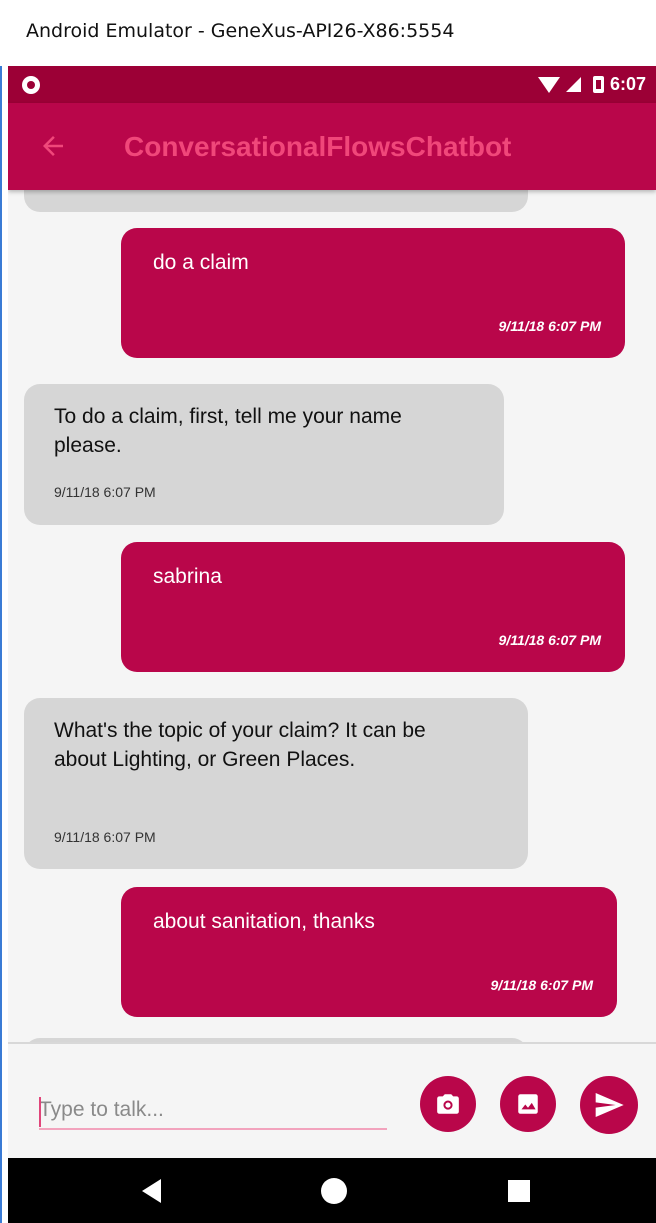 This screenshot has width=656, height=1223. What do you see at coordinates (627, 84) in the screenshot?
I see `status-time: 6:07` at bounding box center [627, 84].